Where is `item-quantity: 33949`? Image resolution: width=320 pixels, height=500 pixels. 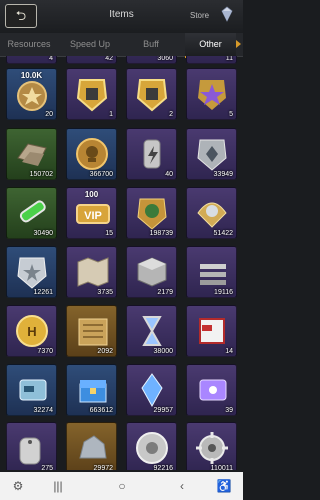 item-quantity: 33949 is located at coordinates (223, 174).